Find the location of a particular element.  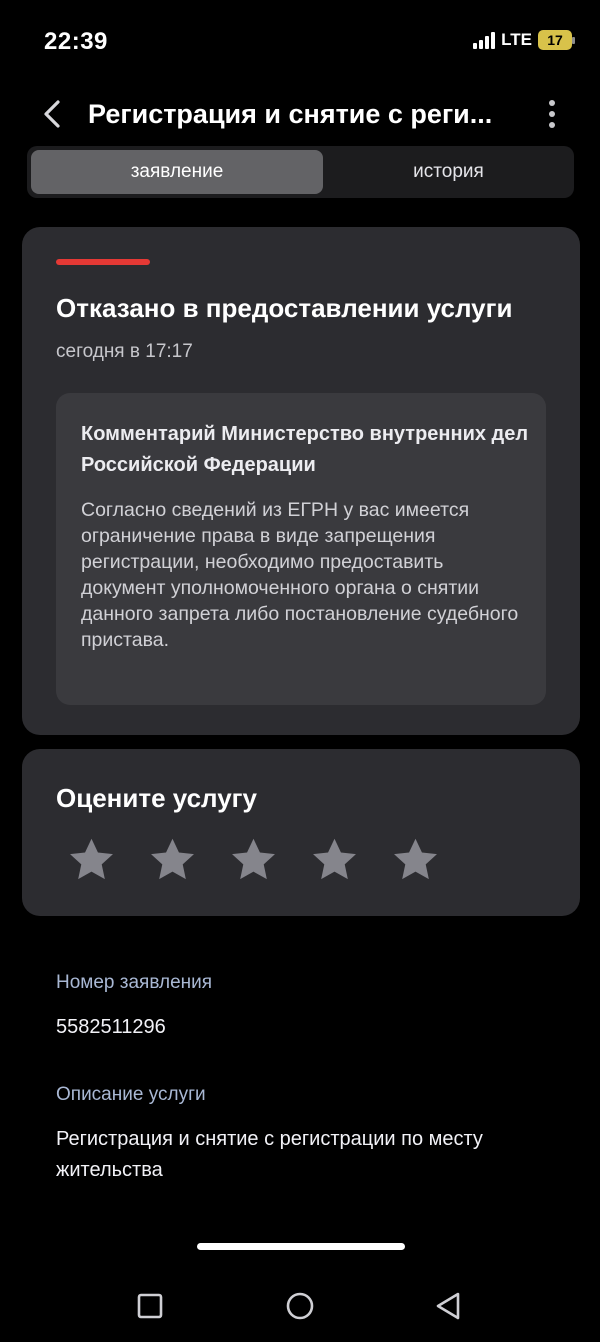

home-indicator is located at coordinates (301, 1246).